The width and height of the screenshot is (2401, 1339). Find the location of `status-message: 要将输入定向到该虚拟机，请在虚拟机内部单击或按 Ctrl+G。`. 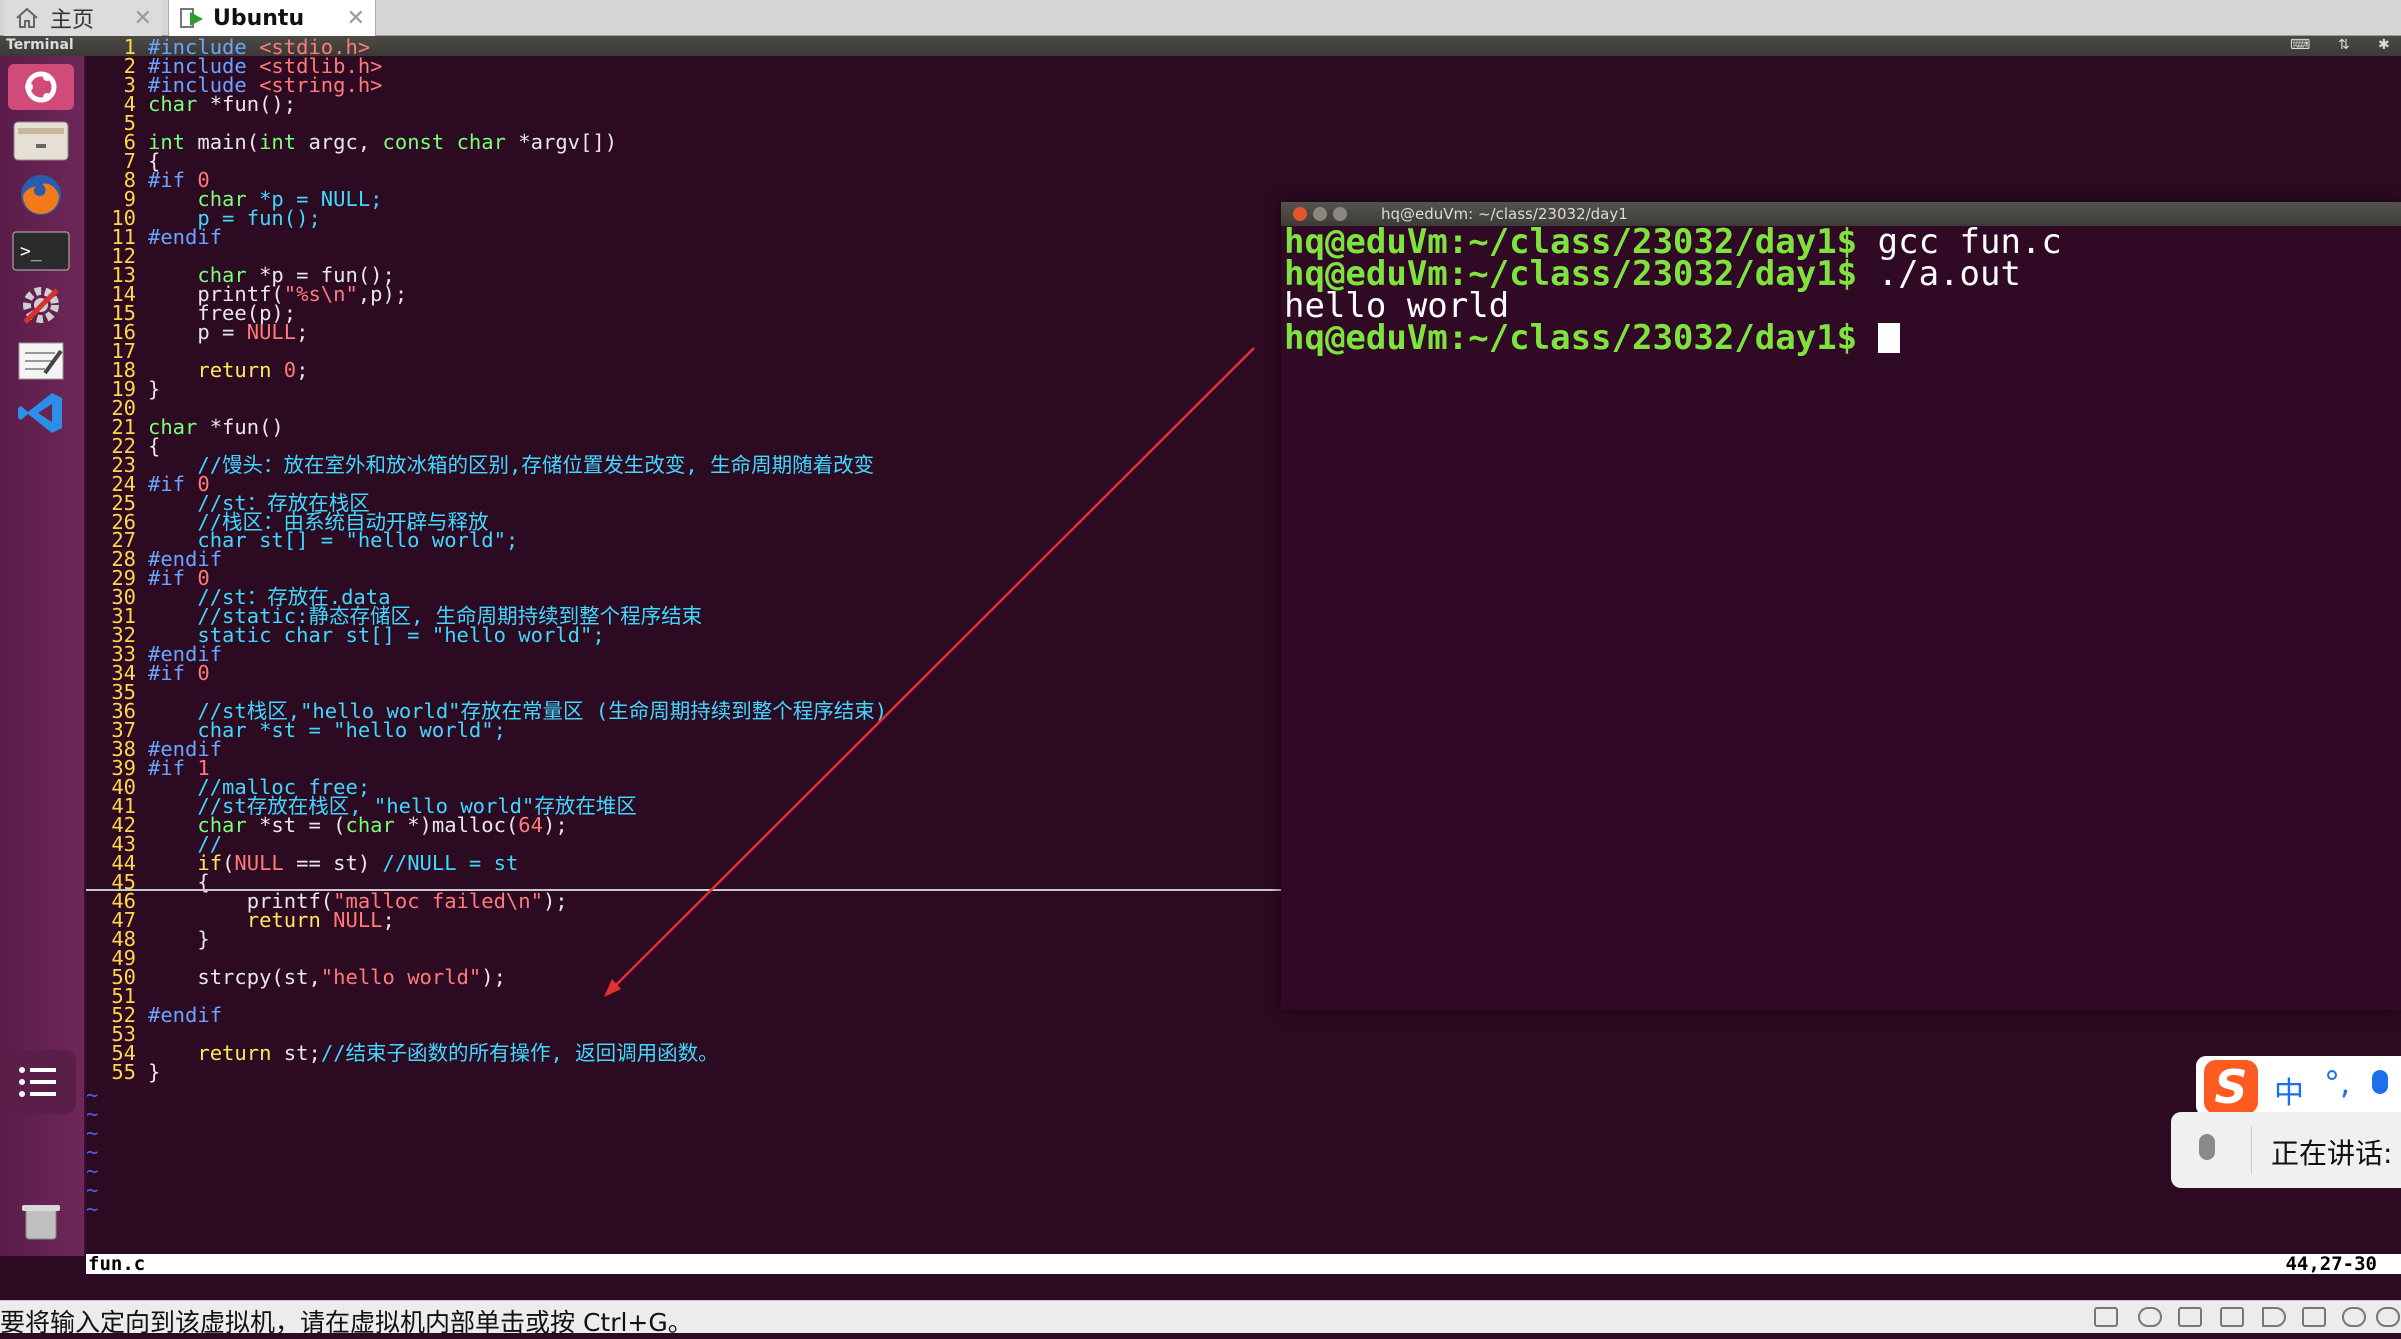

status-message: 要将输入定向到该虚拟机，请在虚拟机内部单击或按 Ctrl+G。 is located at coordinates (346, 1322).